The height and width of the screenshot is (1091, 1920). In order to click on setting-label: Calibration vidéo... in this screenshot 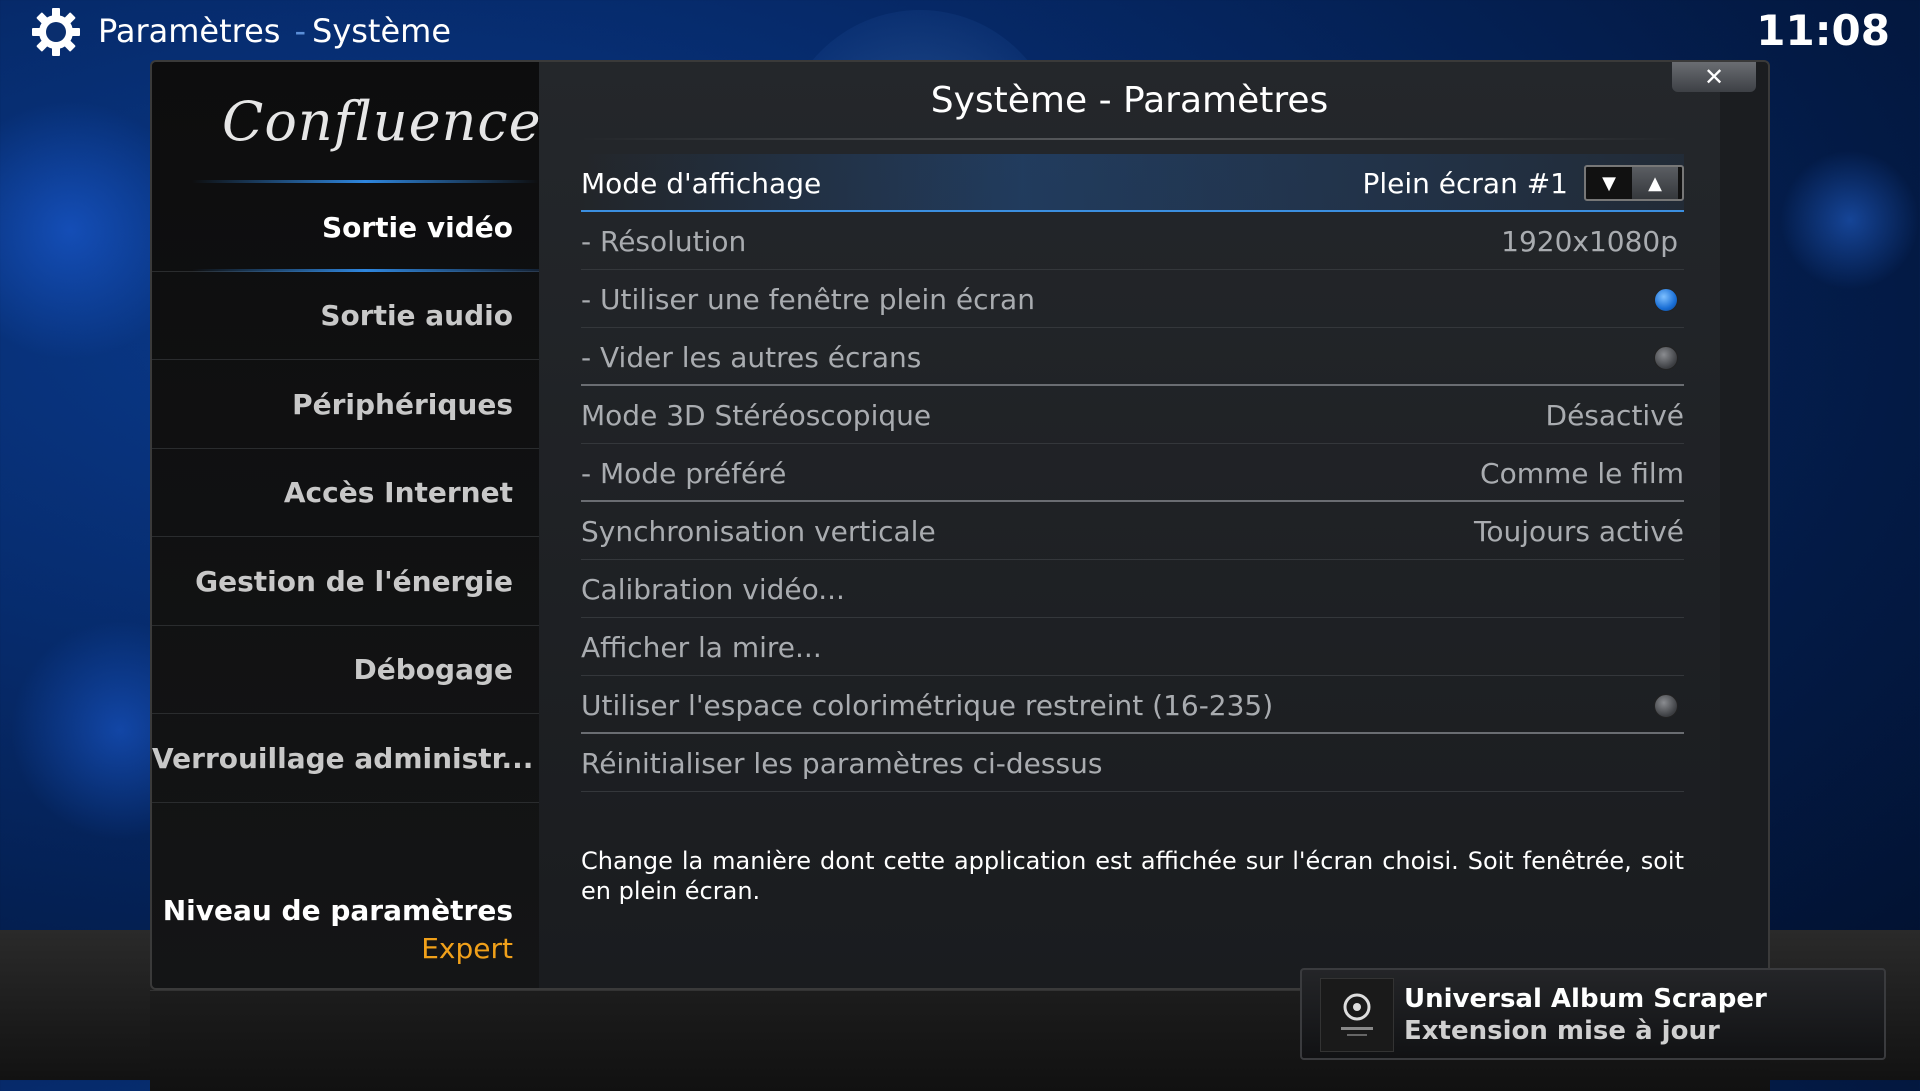, I will do `click(713, 589)`.